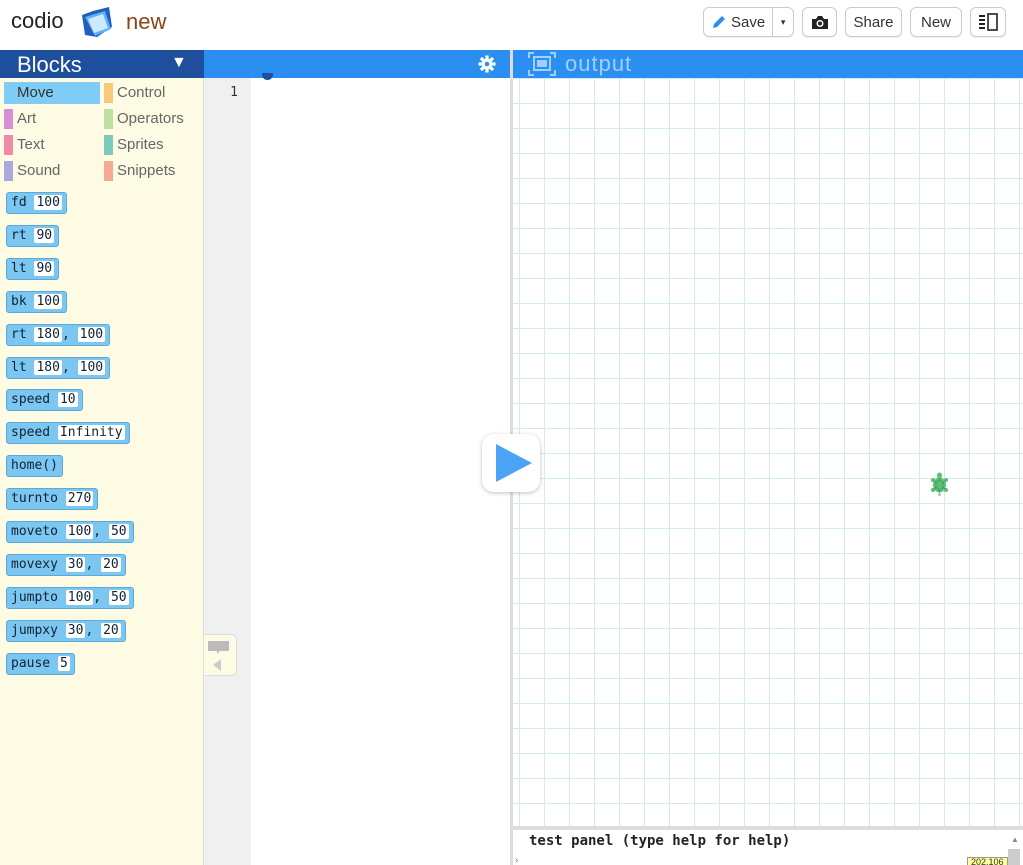 The height and width of the screenshot is (865, 1023). I want to click on block-jumpxy: jumpxy 30, 20, so click(66, 631).